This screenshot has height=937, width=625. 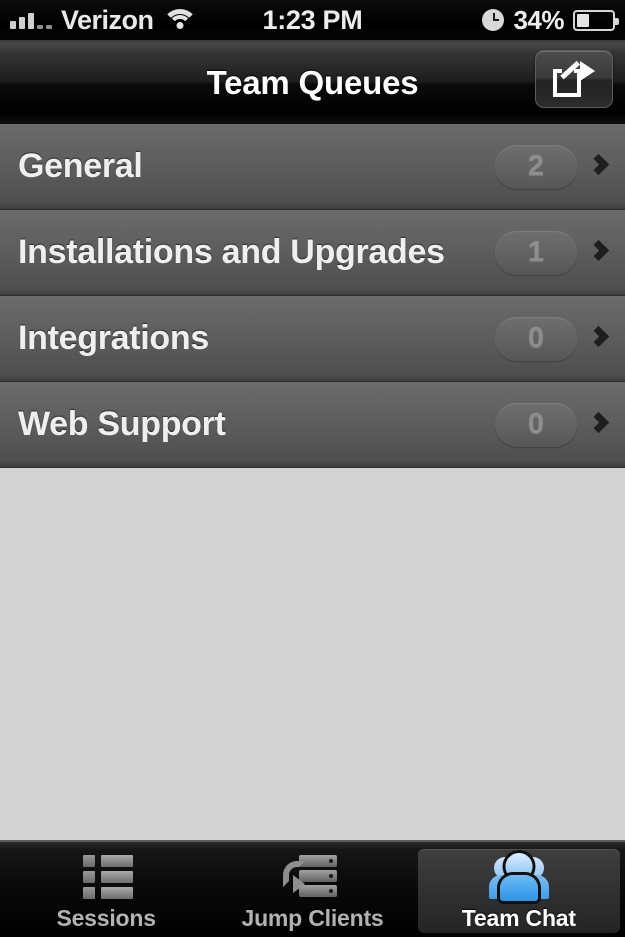 I want to click on tab-bar: Sessions Jump Clients Team Chat, so click(x=312, y=888).